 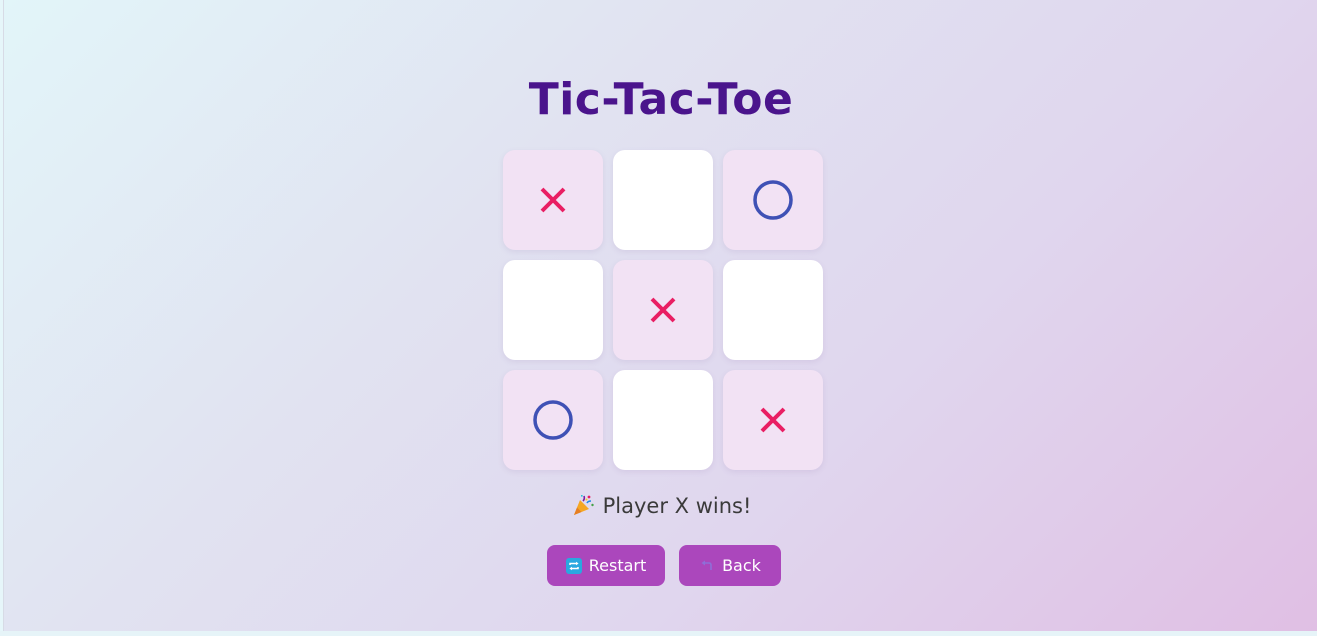 I want to click on bottom-edge, so click(x=658, y=633).